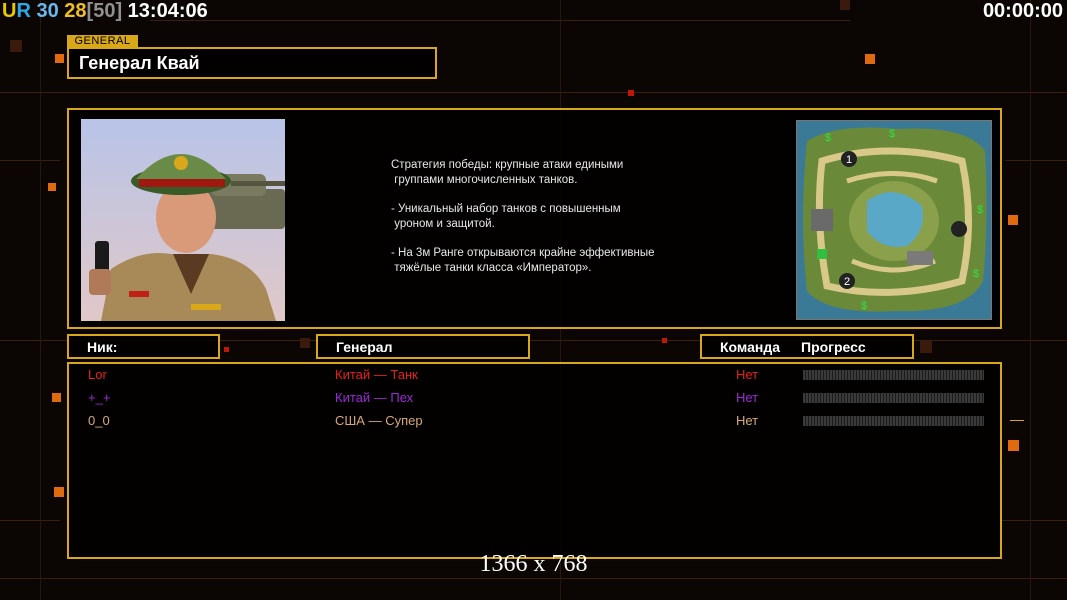 This screenshot has height=600, width=1067. What do you see at coordinates (534, 424) in the screenshot?
I see `player-row: 0_0 США — Супер Нет` at bounding box center [534, 424].